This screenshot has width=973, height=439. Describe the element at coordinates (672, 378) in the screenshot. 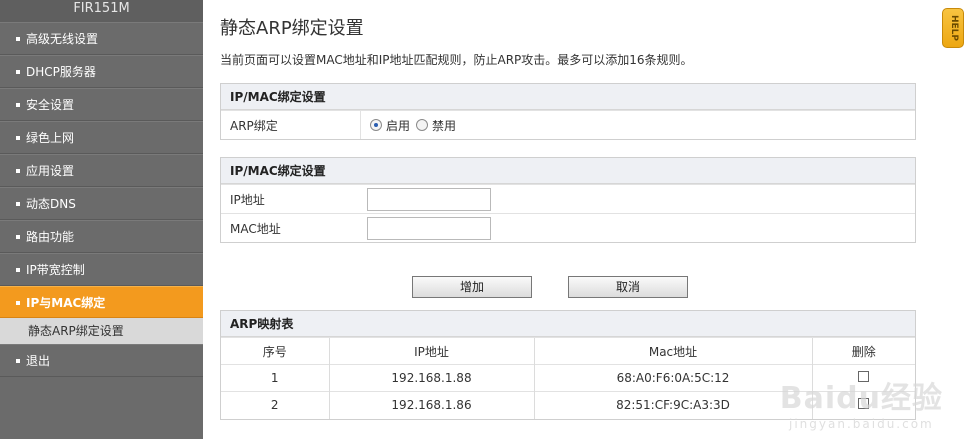

I see `row-mac: 68:A0:F6:0A:5C:12` at that location.